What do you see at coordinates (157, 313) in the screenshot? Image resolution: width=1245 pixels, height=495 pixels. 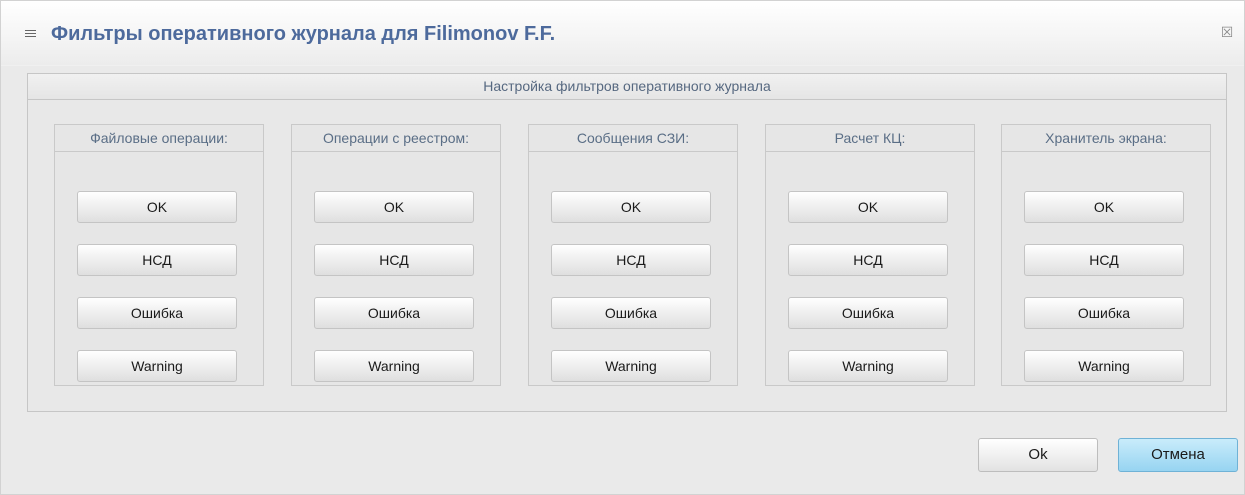 I see `file-error-button: Ошибка` at bounding box center [157, 313].